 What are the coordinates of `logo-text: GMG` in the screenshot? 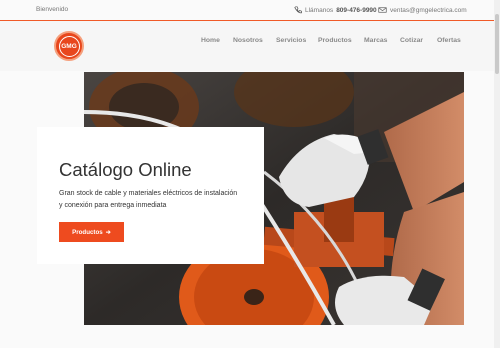 It's located at (69, 46).